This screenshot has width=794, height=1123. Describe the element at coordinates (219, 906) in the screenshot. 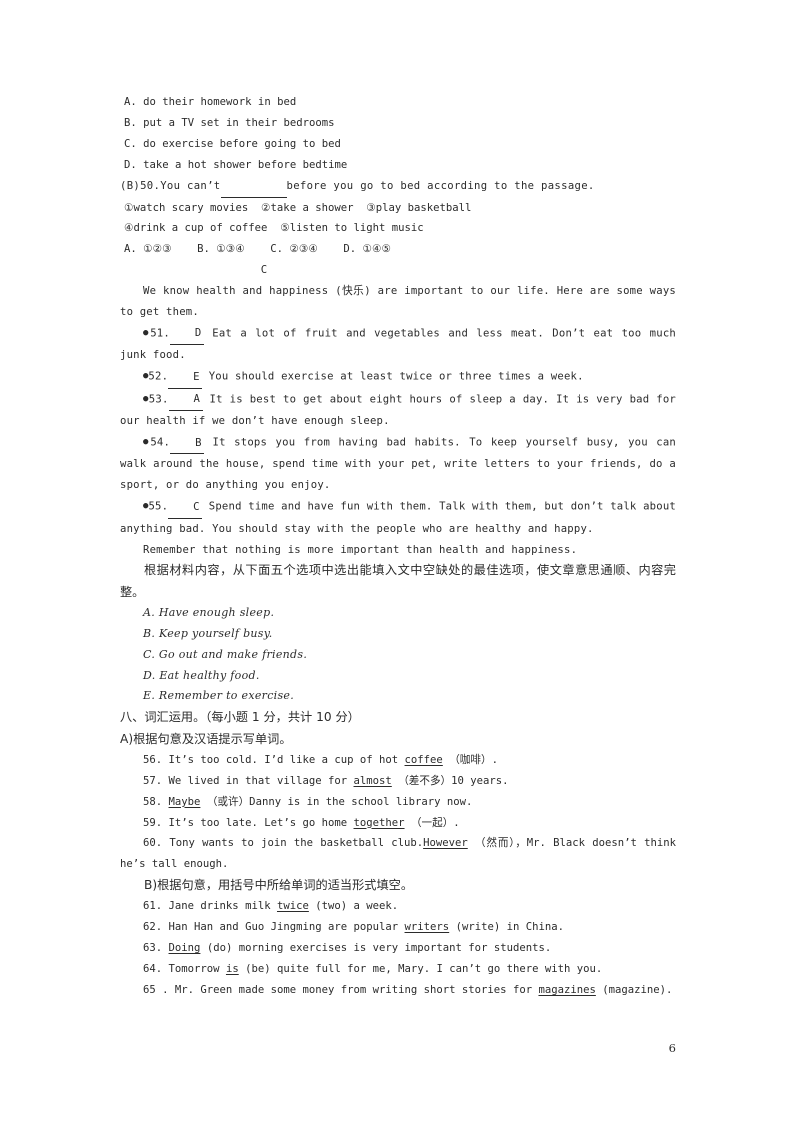

I see `item-61-before: Jane drinks milk` at that location.